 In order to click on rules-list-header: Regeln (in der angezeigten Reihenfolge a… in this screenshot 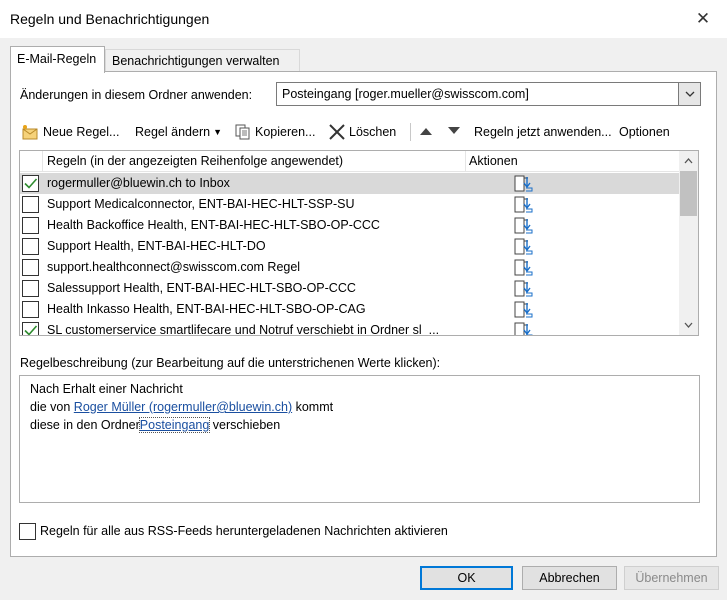, I will do `click(349, 161)`.